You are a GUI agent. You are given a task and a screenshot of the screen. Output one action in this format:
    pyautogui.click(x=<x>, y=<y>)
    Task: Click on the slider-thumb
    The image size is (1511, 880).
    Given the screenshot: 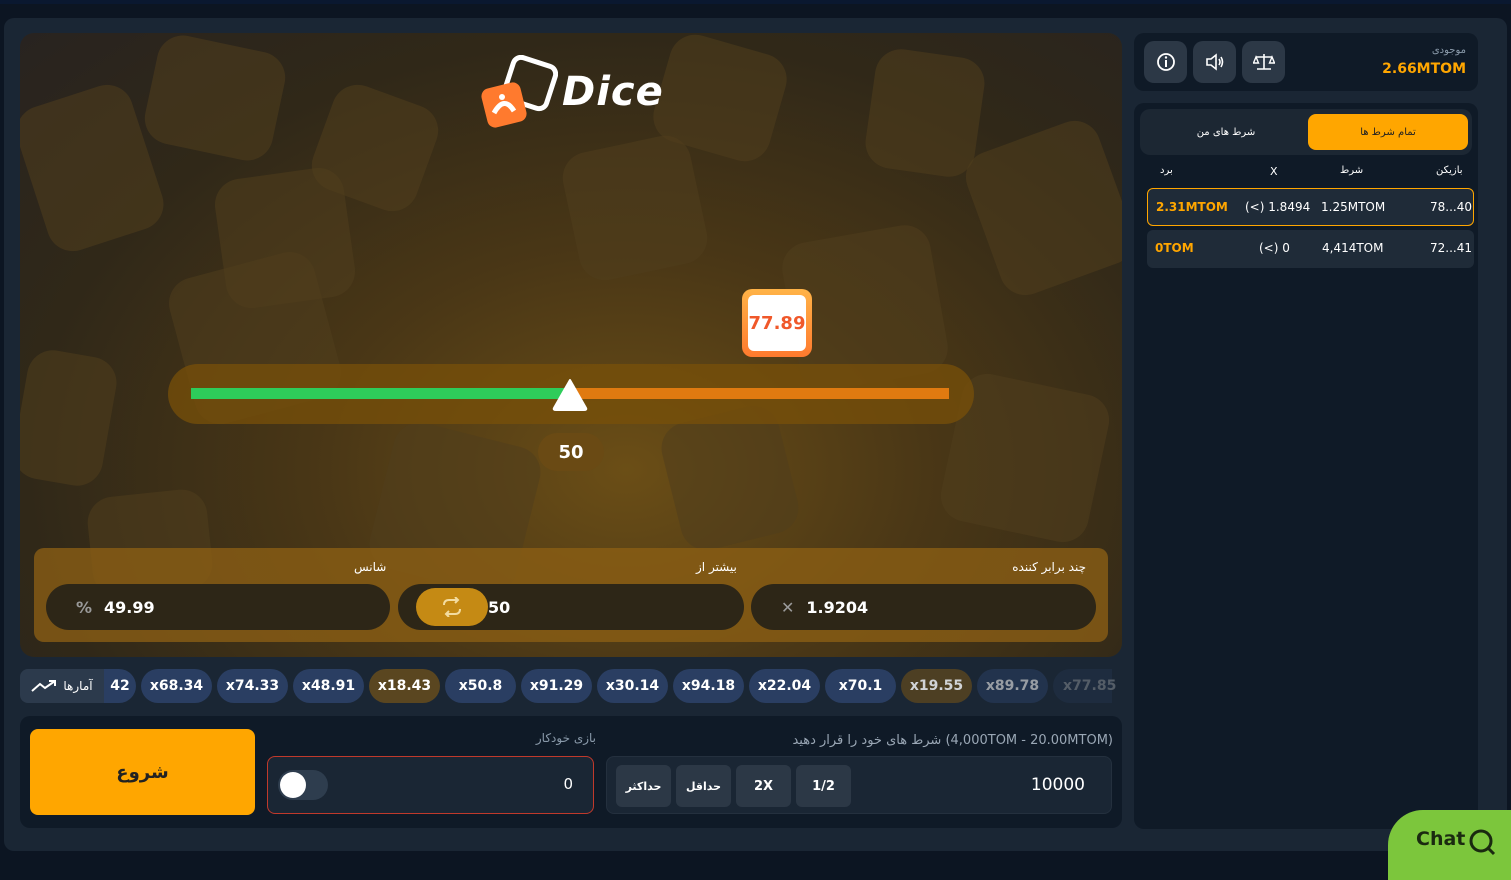 What is the action you would take?
    pyautogui.click(x=570, y=394)
    